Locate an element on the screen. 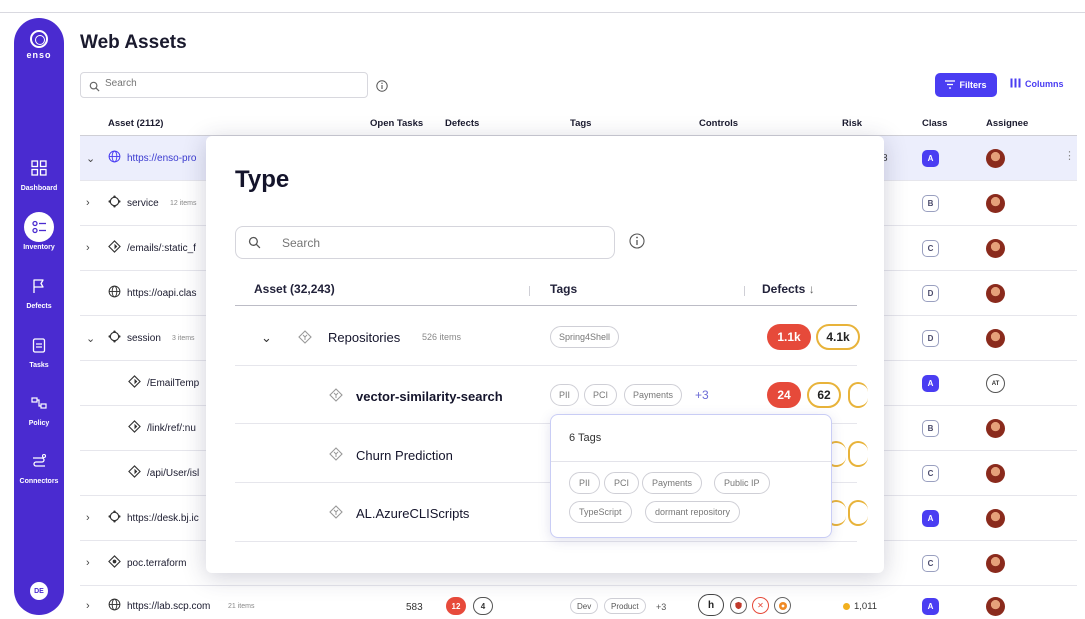 The height and width of the screenshot is (619, 1085). sidebar-item-connectors: Connectors is located at coordinates (39, 465).